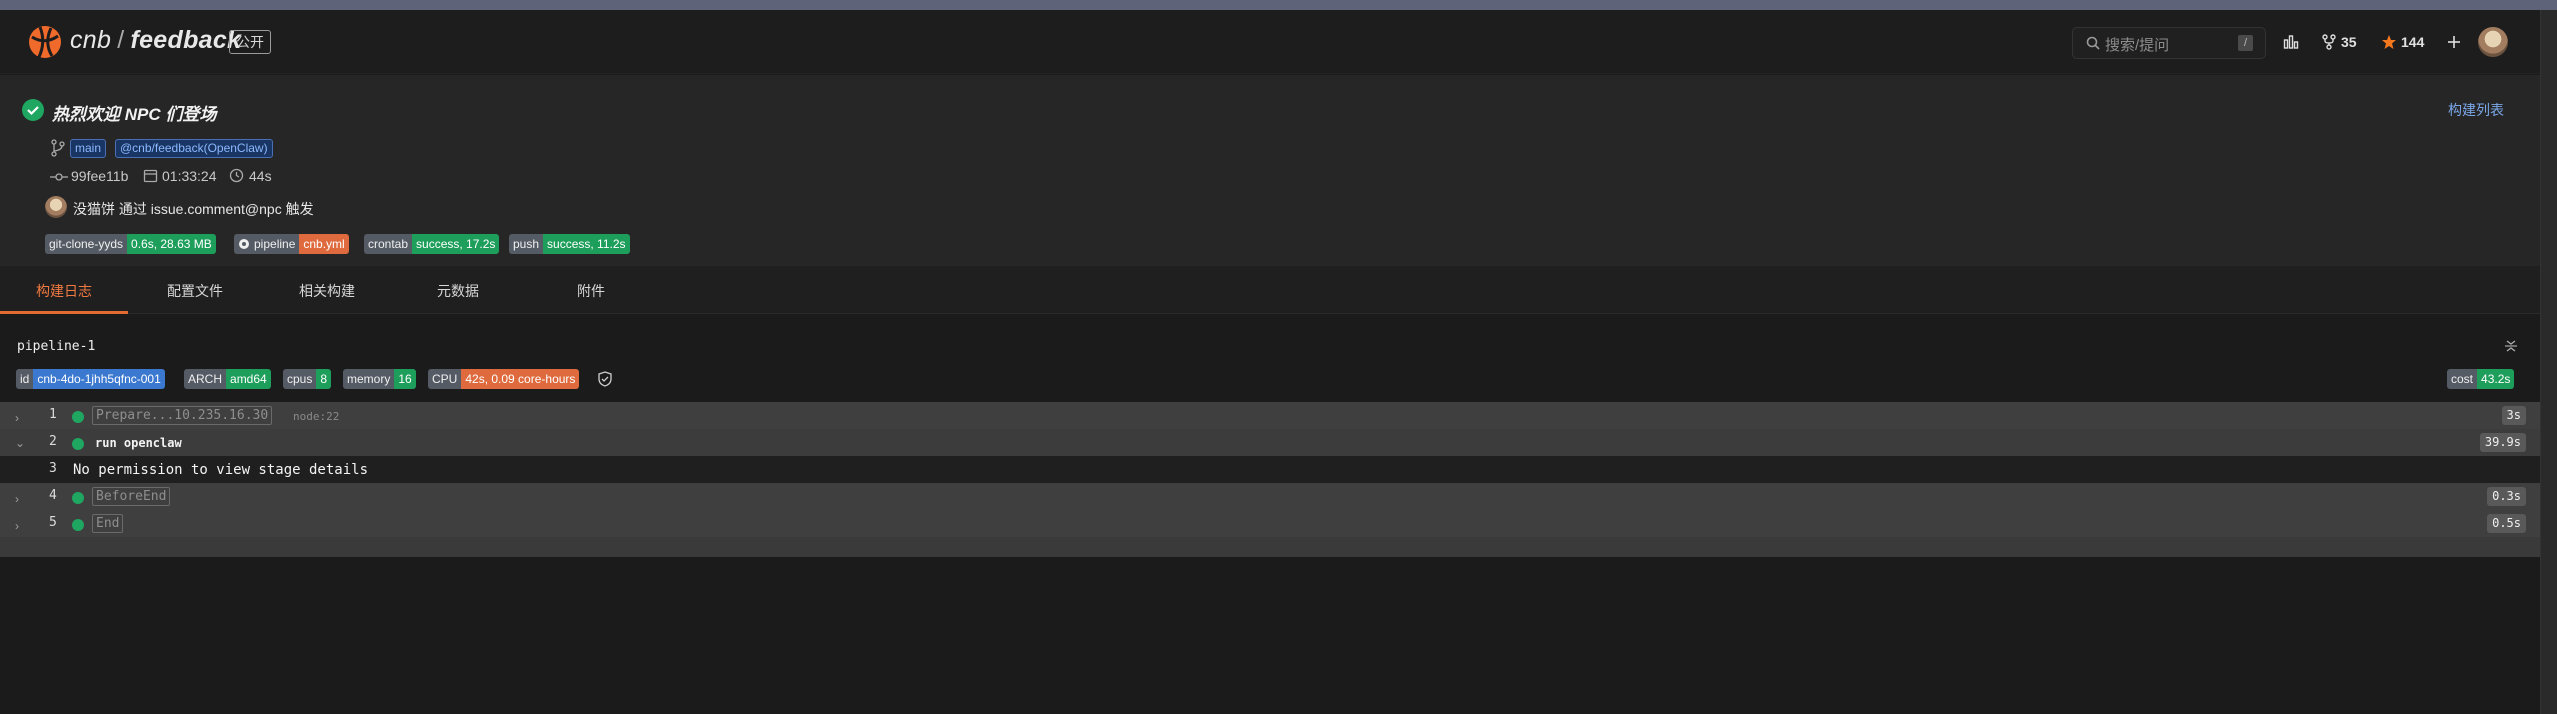 Image resolution: width=2557 pixels, height=714 pixels. What do you see at coordinates (2329, 42) in the screenshot?
I see `fork-icon` at bounding box center [2329, 42].